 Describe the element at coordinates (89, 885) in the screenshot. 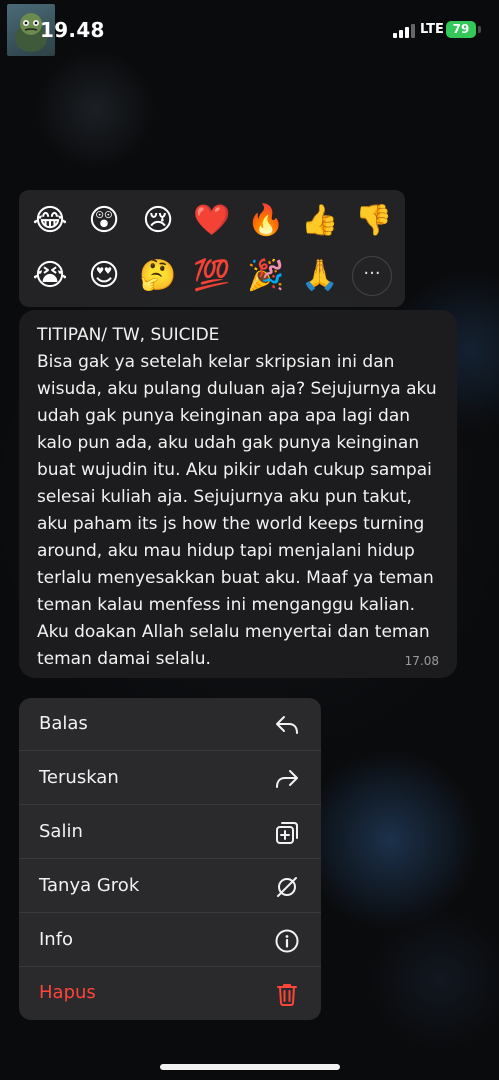

I see `menu-item-label: Tanya Grok` at that location.